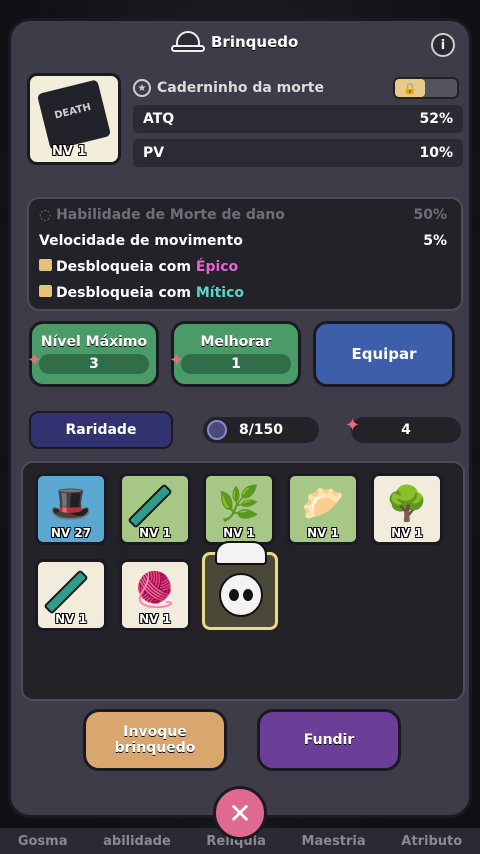 The image size is (480, 854). Describe the element at coordinates (329, 740) in the screenshot. I see `merge-button: Fundir` at that location.